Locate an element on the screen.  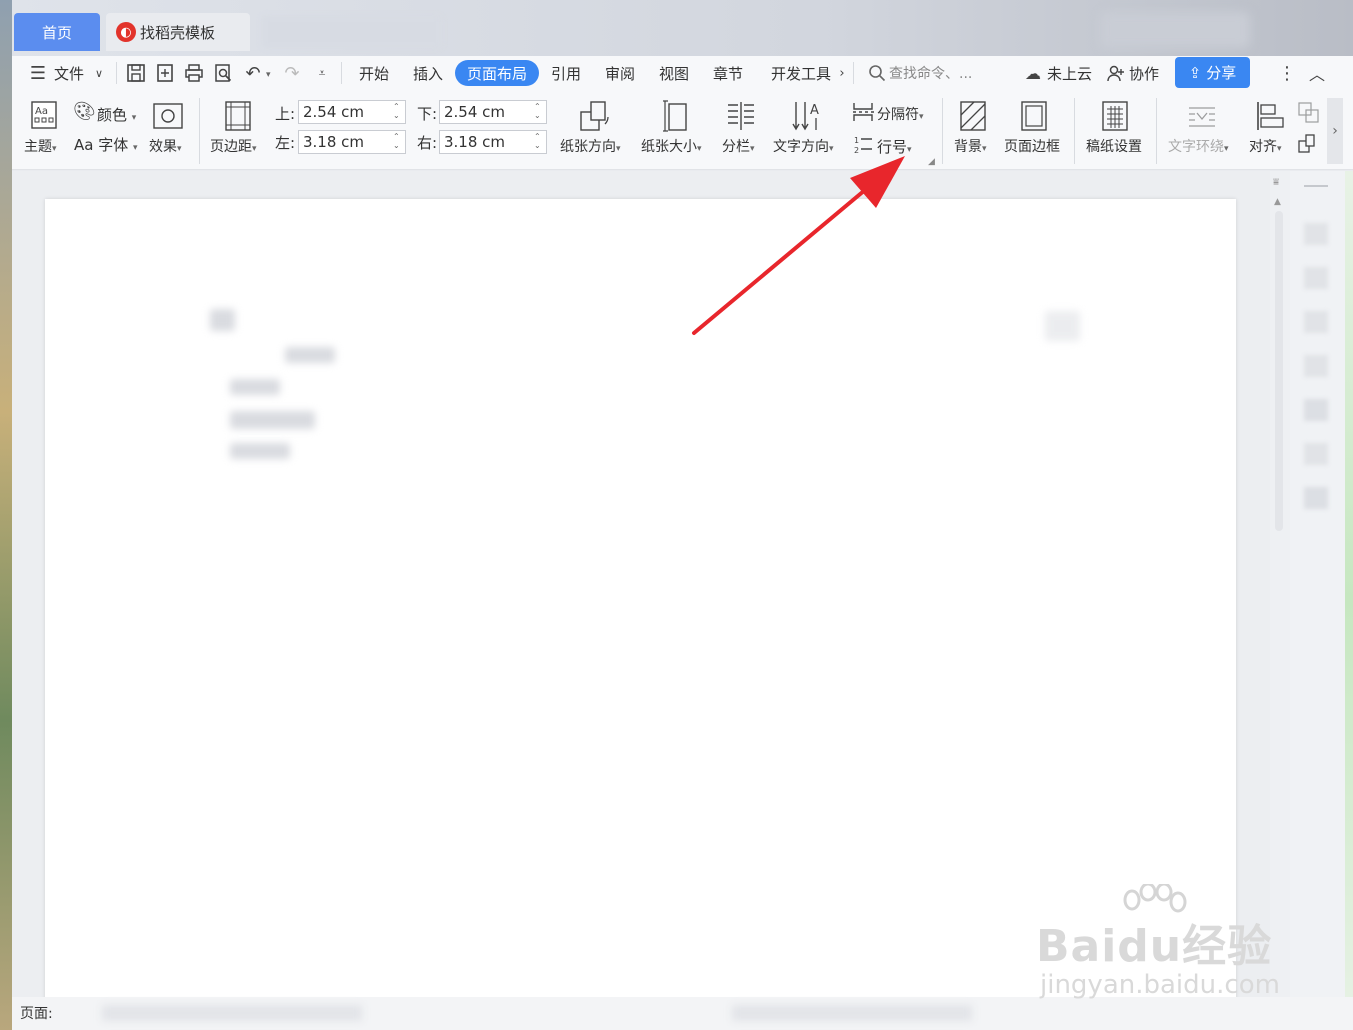
group-icon is located at coordinates (1309, 113).